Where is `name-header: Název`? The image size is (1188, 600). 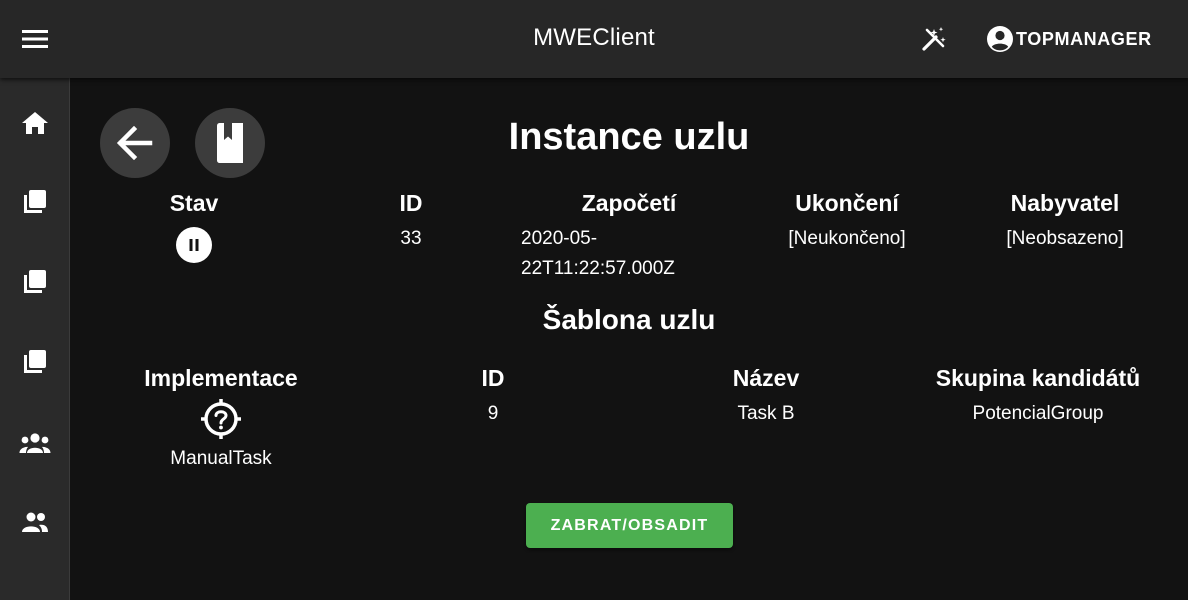 name-header: Název is located at coordinates (766, 378).